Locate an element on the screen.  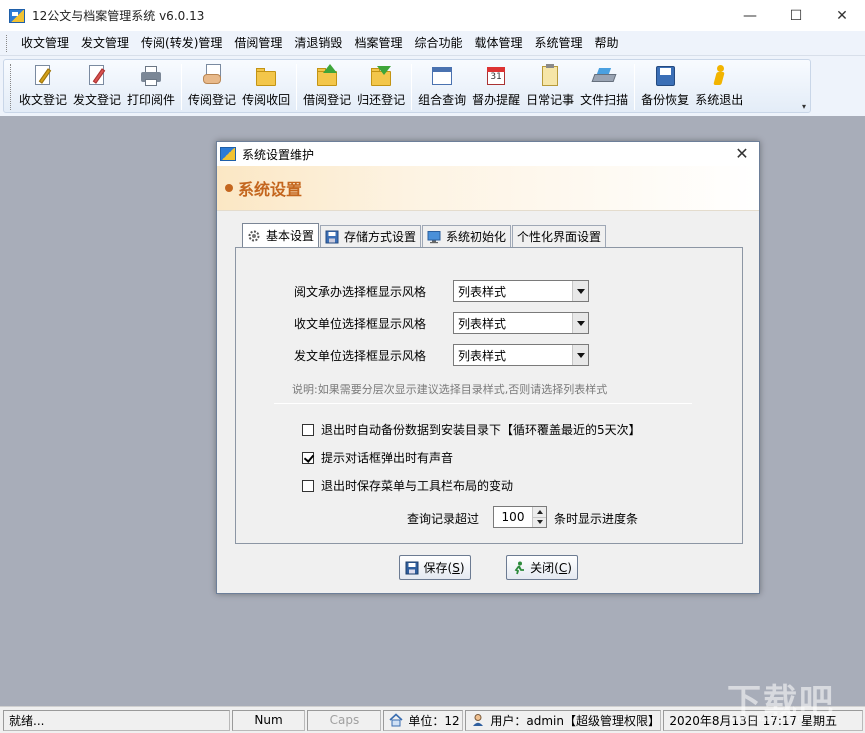
tab-storage-settings: 存储方式设置 is located at coordinates (371, 236).